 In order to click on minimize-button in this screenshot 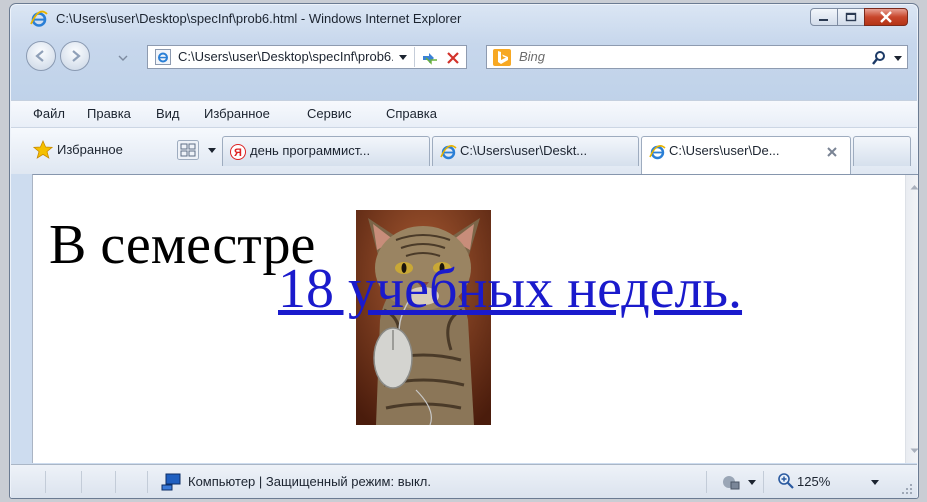, I will do `click(824, 17)`.